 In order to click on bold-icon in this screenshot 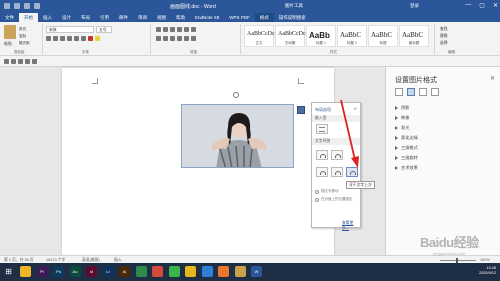, I will do `click(48, 38)`.